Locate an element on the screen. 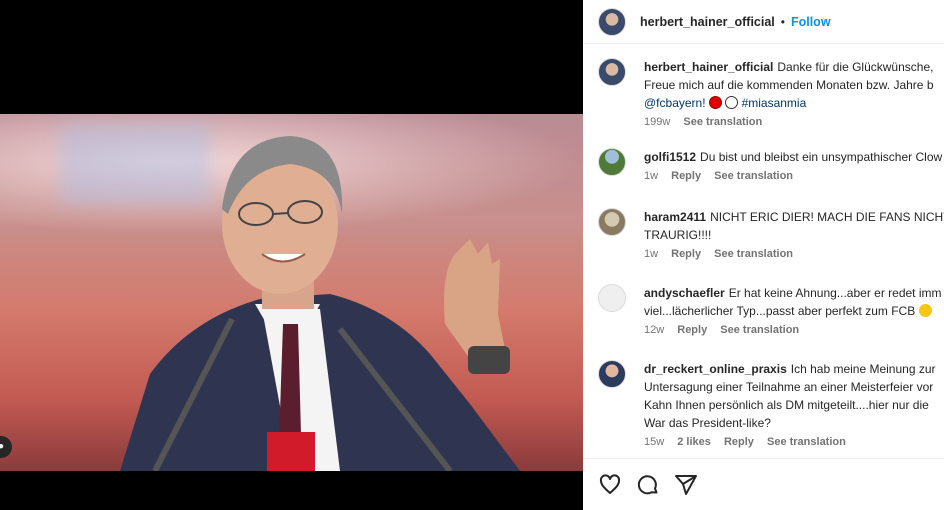  share-icon is located at coordinates (686, 485).